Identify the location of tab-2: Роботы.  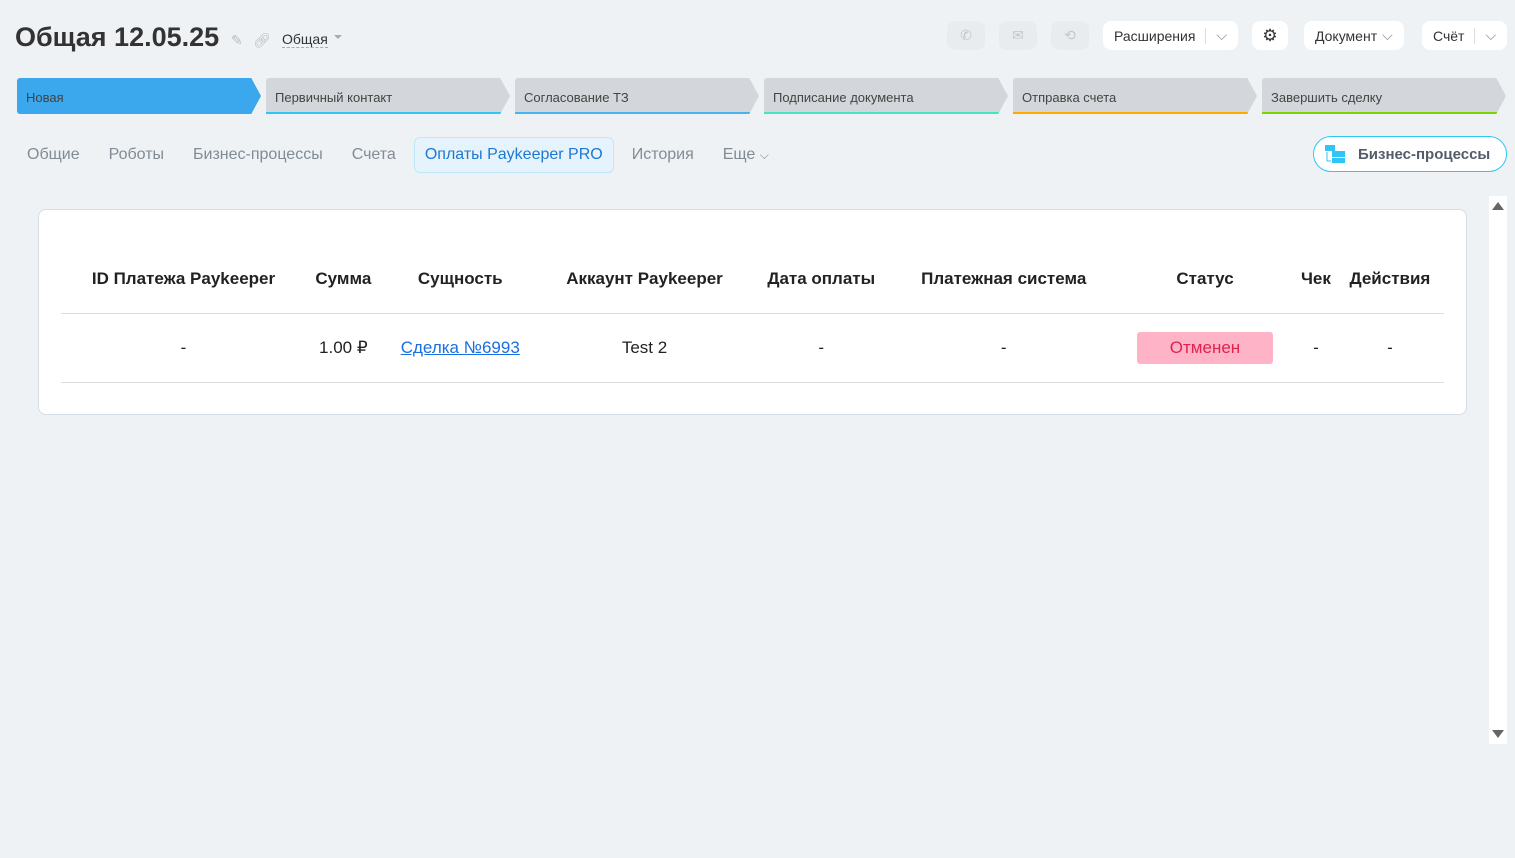
(136, 155).